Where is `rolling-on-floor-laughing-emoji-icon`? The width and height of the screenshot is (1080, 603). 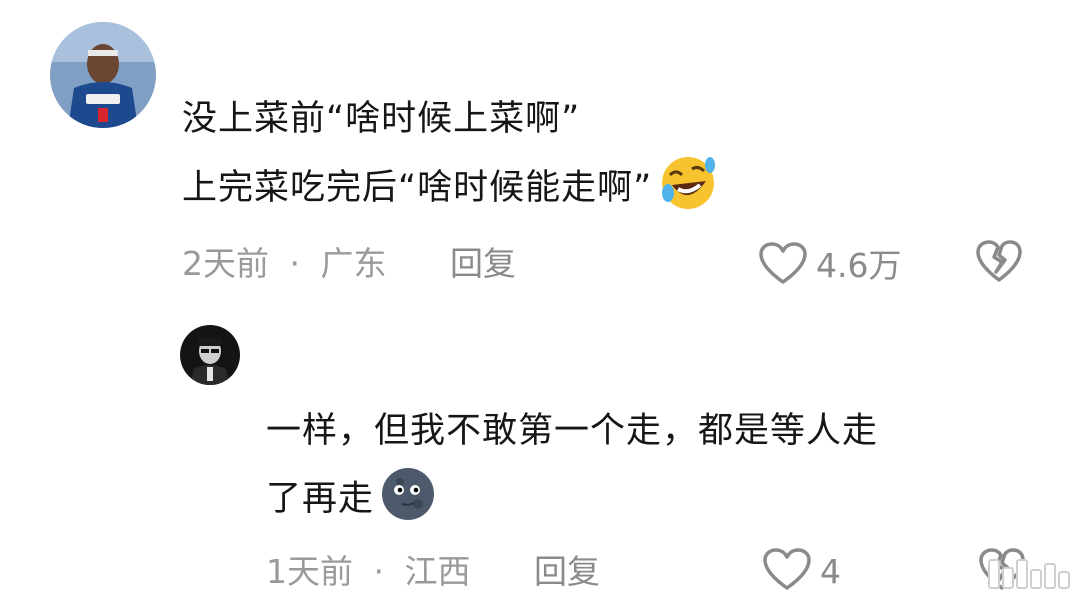
rolling-on-floor-laughing-emoji-icon is located at coordinates (688, 193).